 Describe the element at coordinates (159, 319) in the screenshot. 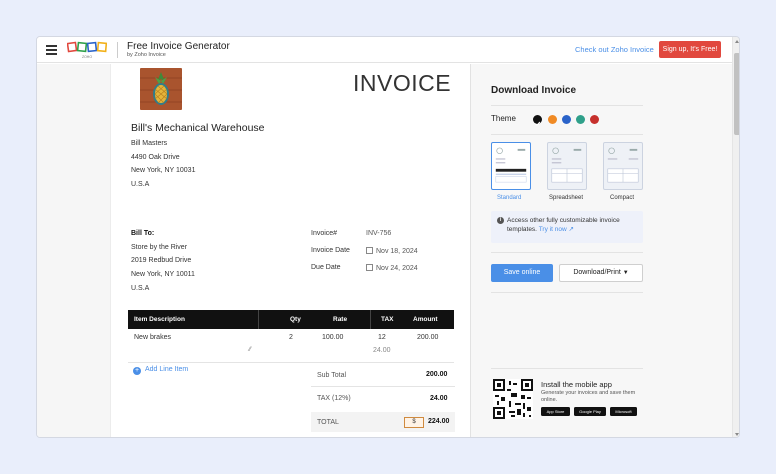

I see `column-header-description: Item Description` at that location.